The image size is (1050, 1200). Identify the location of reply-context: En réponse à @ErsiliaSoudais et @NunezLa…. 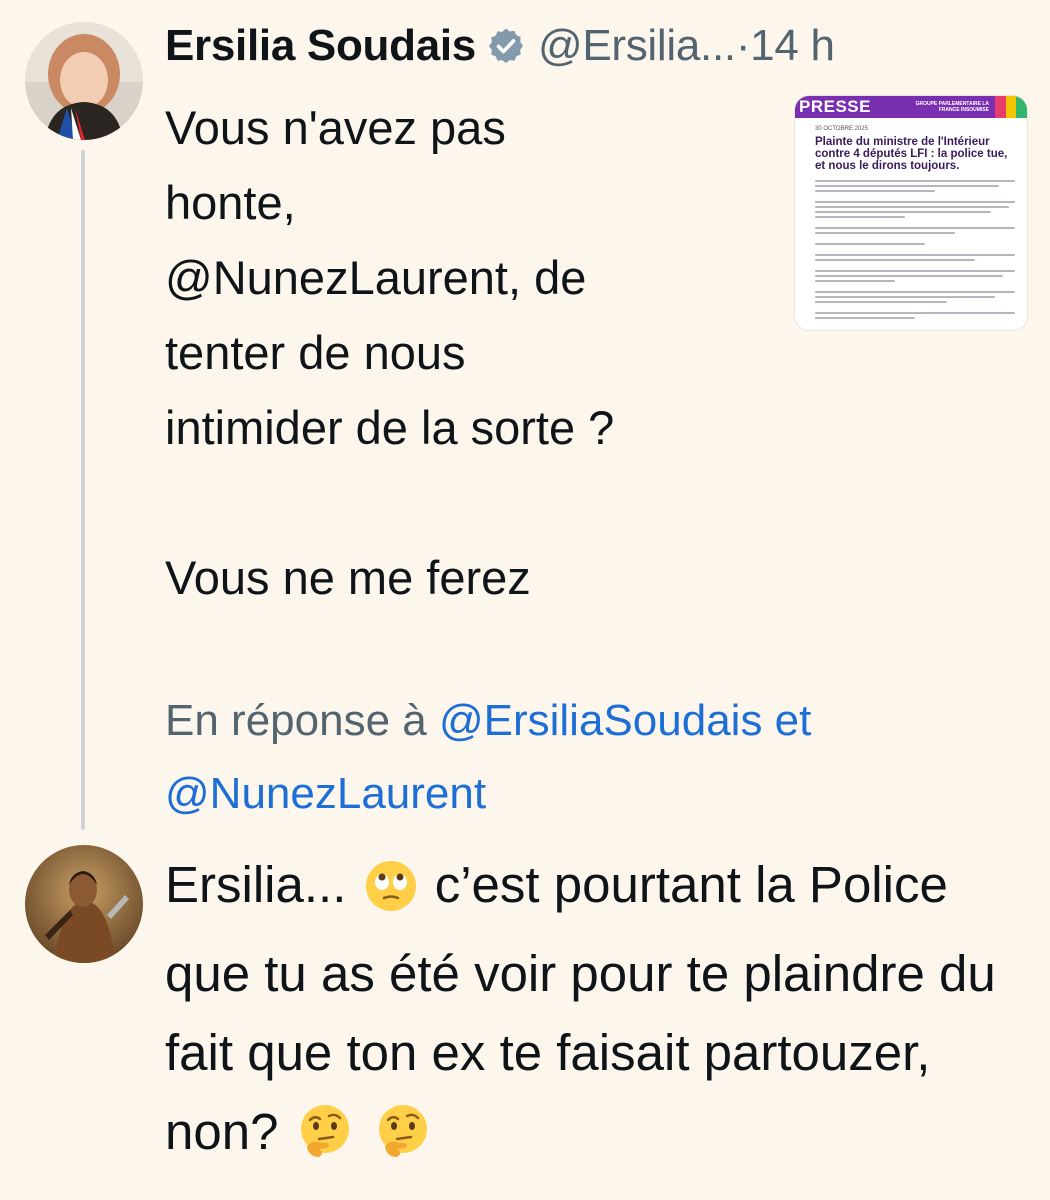
(565, 757).